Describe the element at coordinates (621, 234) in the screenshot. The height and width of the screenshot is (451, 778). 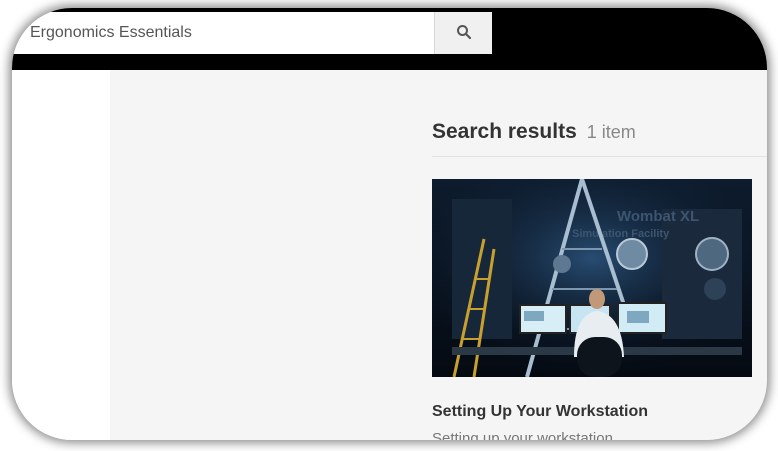
I see `thumbnail-sign-2: Simulation Facility` at that location.